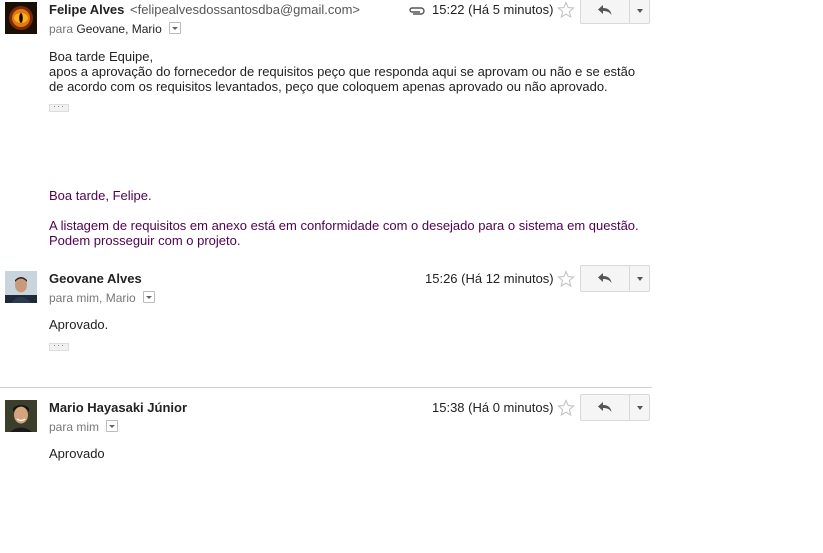  I want to click on body-line: Aprovado, so click(77, 453).